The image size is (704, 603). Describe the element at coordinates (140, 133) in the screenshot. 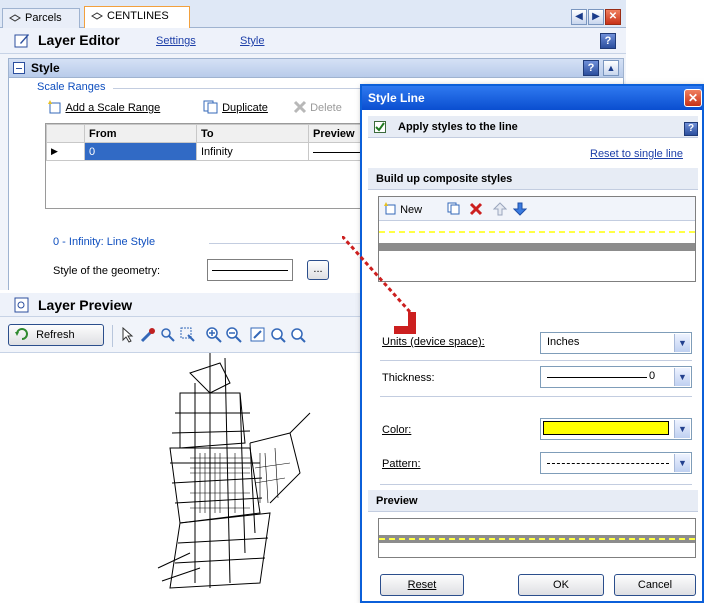

I see `column-header-from: From` at that location.